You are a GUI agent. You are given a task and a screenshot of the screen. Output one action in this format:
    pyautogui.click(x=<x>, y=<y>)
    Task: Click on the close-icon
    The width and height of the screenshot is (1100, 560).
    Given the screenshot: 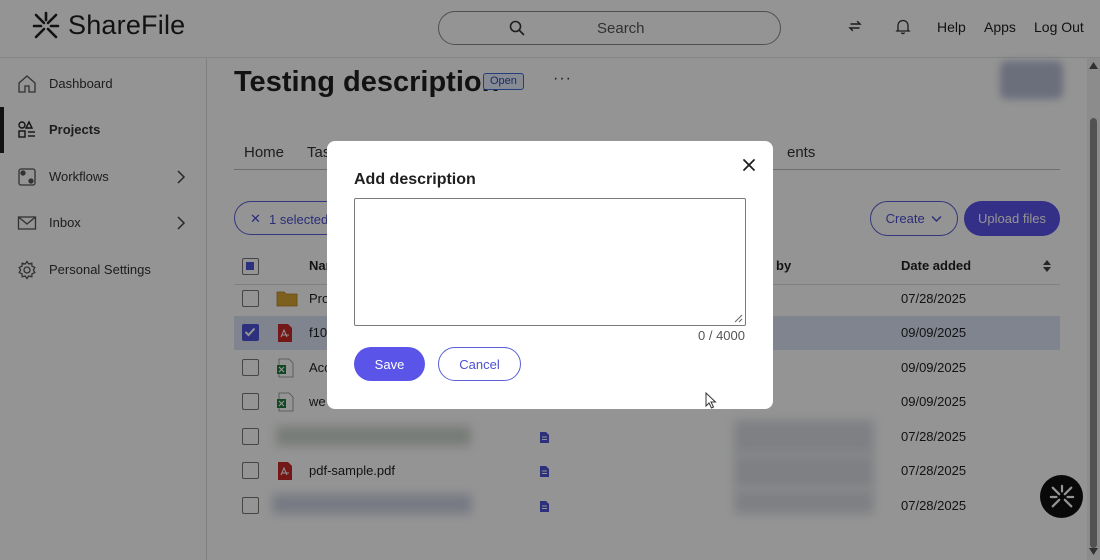 What is the action you would take?
    pyautogui.click(x=749, y=165)
    